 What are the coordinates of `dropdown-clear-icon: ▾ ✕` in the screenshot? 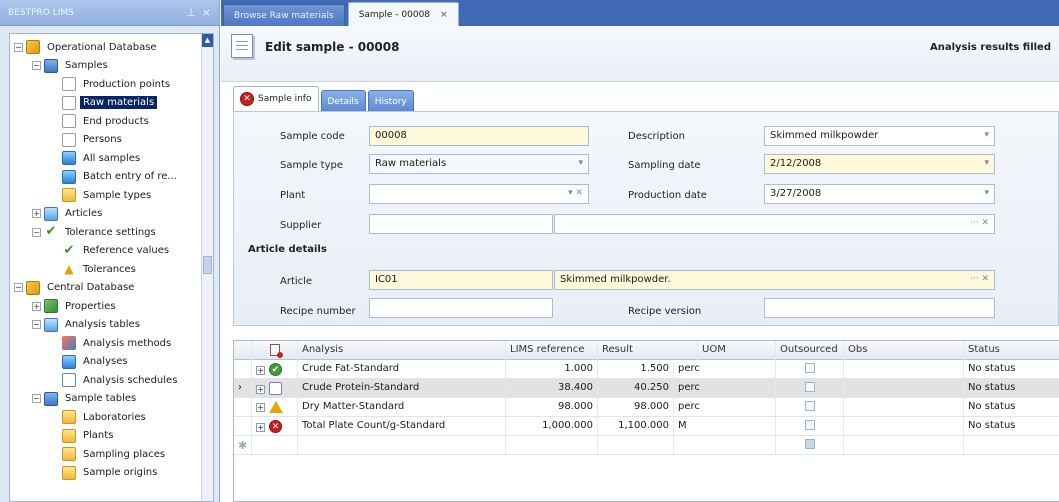 It's located at (575, 193).